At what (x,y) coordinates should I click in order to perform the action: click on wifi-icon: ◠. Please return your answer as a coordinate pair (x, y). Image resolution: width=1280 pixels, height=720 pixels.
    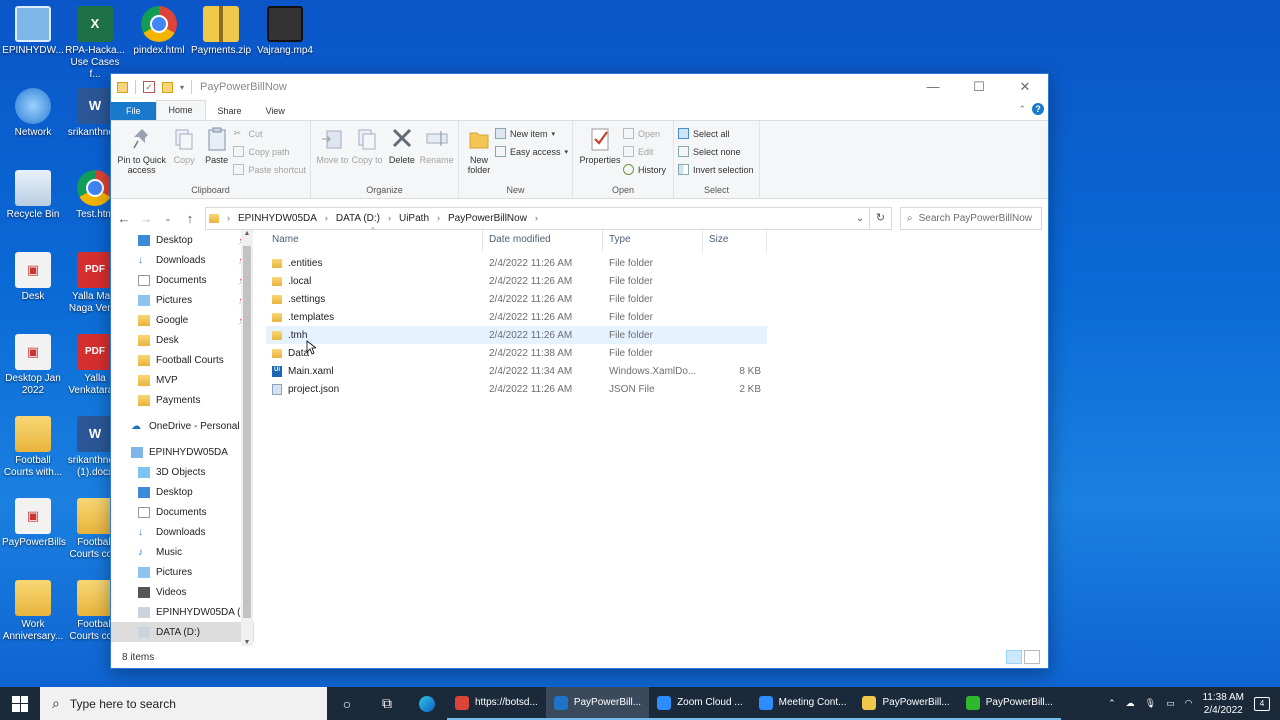
    Looking at the image, I should click on (1189, 703).